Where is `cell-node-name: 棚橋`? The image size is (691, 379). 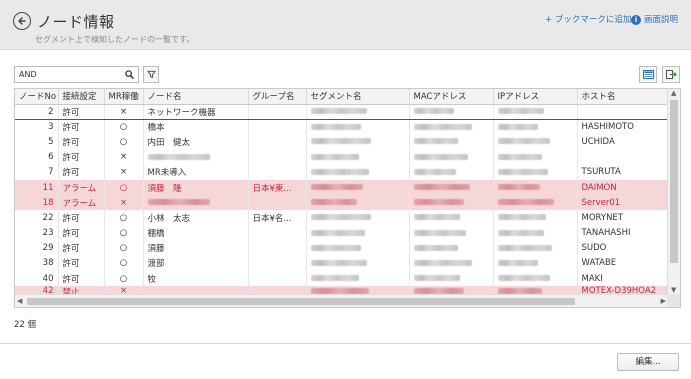 cell-node-name: 棚橋 is located at coordinates (196, 233).